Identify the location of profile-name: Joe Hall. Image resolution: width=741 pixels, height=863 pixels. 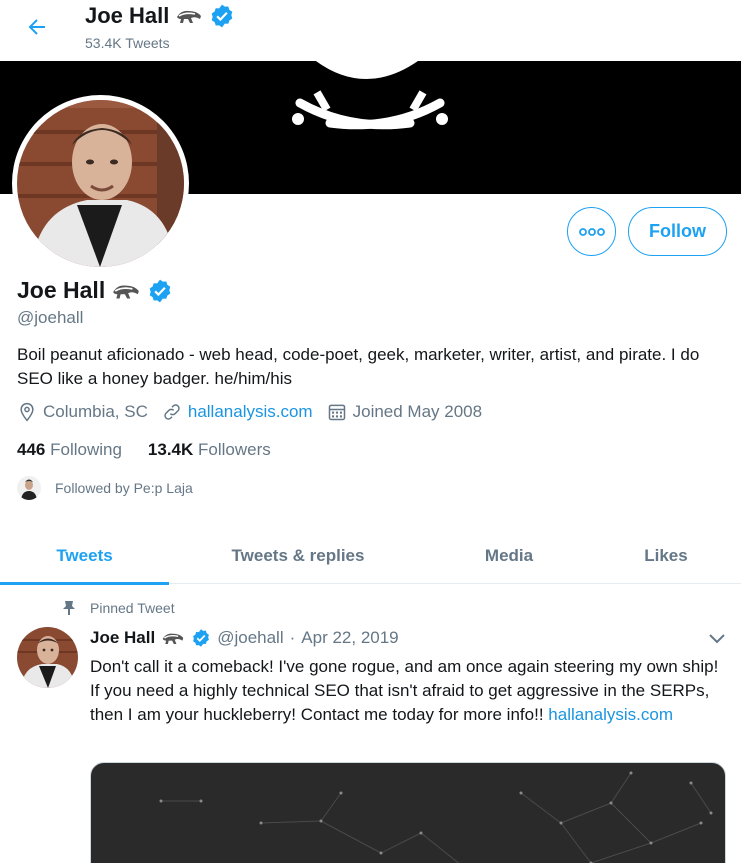
(61, 290).